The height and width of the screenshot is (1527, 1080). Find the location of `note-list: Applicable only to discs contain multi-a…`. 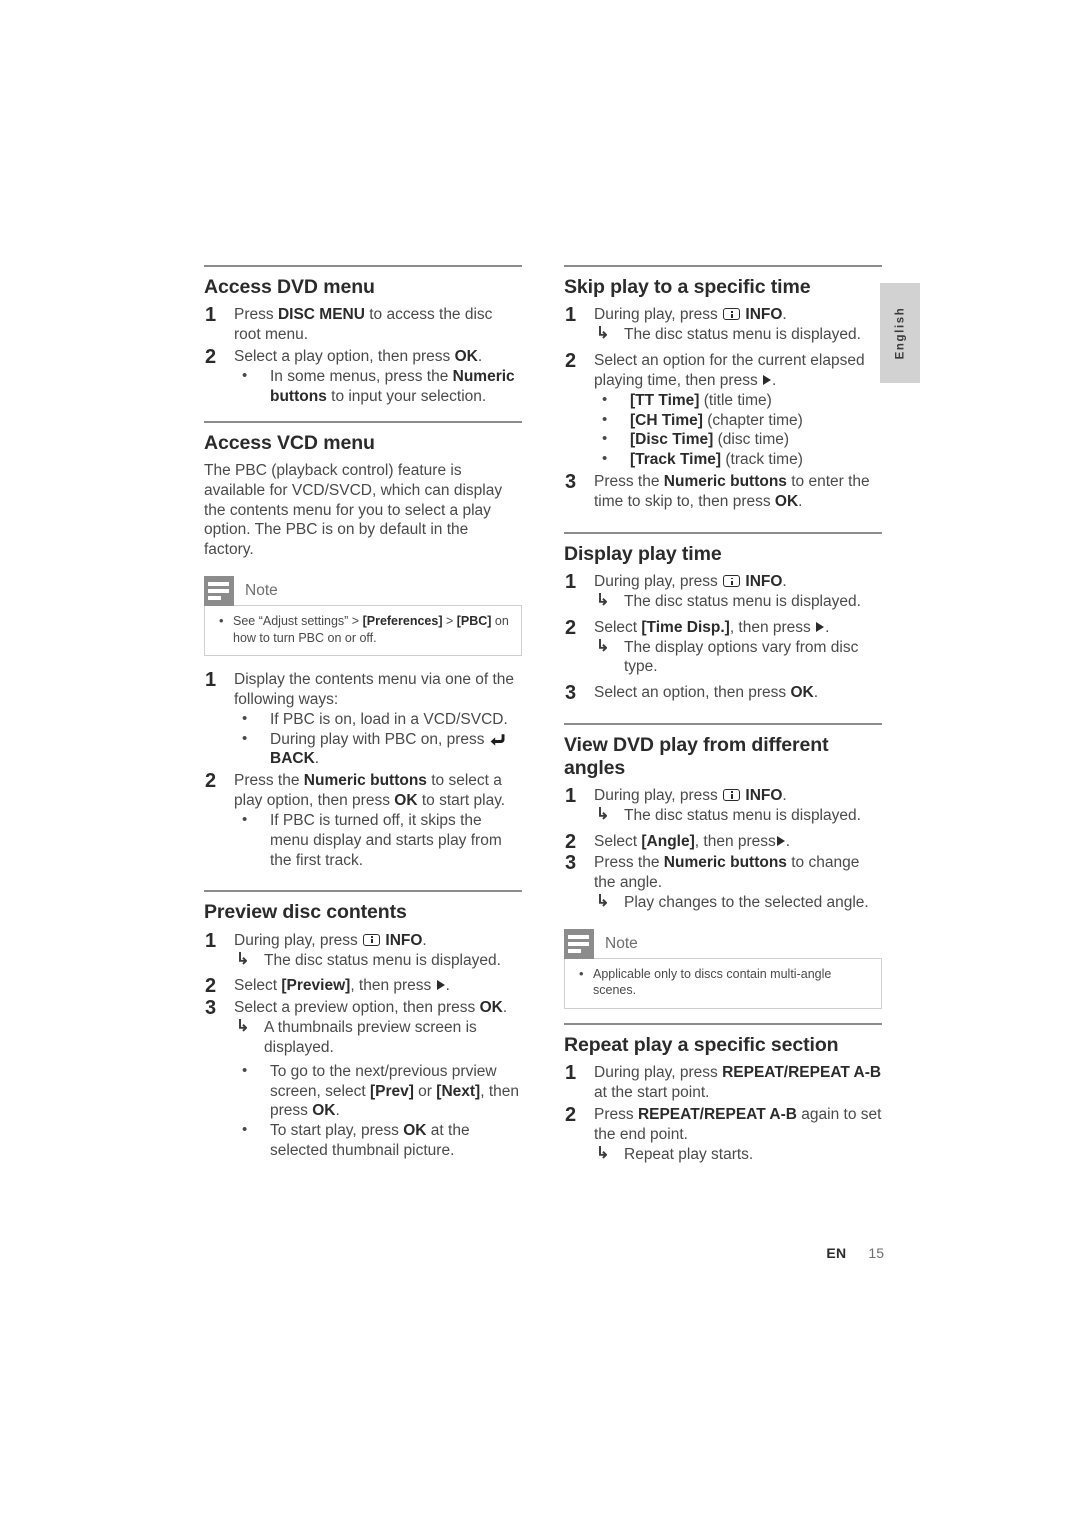

note-list: Applicable only to discs contain multi-a… is located at coordinates (723, 982).